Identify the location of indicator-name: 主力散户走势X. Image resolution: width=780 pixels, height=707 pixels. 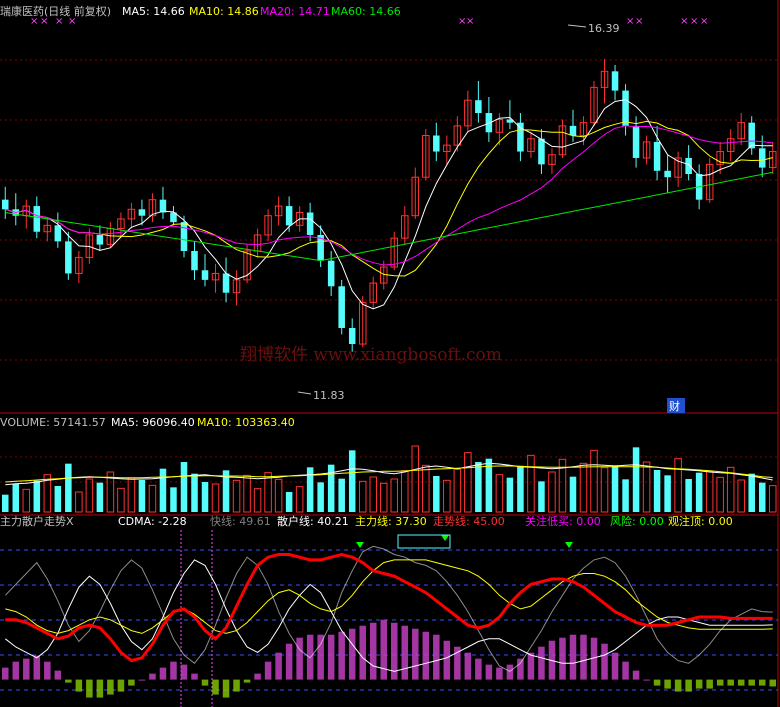
(37, 521).